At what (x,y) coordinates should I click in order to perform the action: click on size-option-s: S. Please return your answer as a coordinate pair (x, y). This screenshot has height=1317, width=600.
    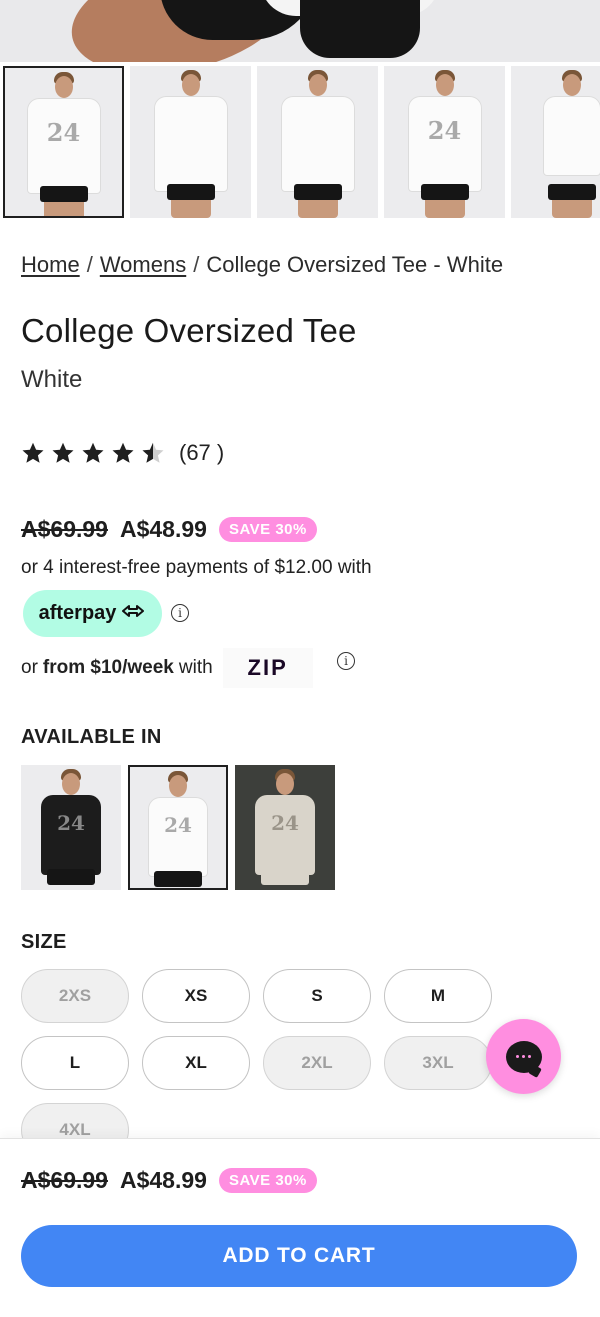
    Looking at the image, I should click on (317, 996).